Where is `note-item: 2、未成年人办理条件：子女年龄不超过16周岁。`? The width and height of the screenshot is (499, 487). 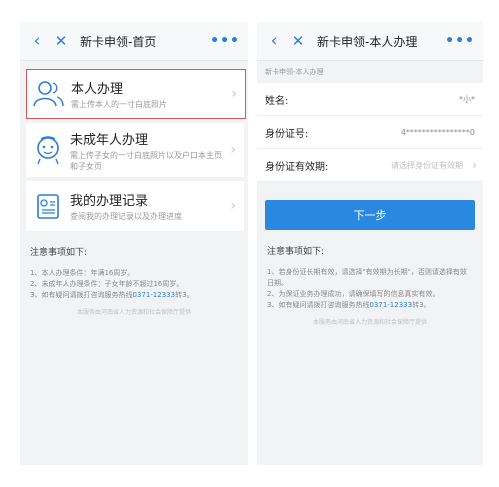 note-item: 2、未成年人办理条件：子女年龄不超过16周岁。 is located at coordinates (107, 284).